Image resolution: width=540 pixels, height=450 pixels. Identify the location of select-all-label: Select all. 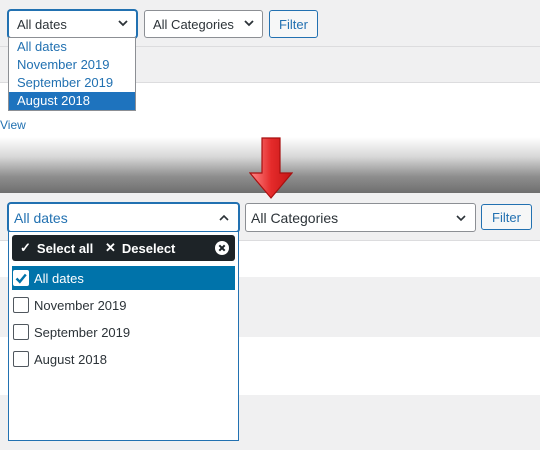
(65, 248).